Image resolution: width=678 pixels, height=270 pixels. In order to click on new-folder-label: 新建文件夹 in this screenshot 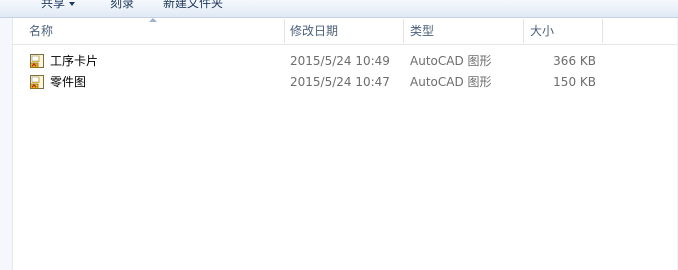, I will do `click(193, 5)`.